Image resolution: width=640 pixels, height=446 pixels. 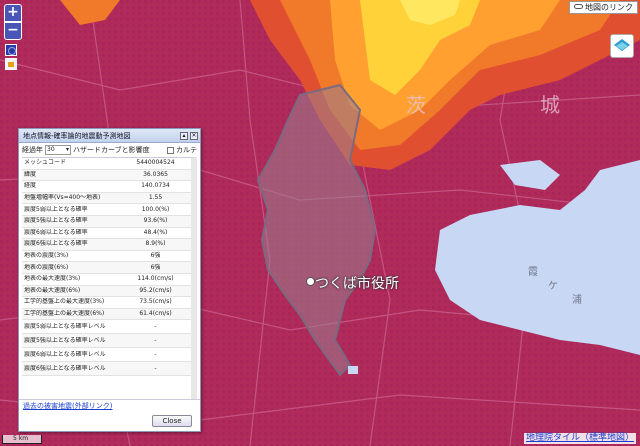 I want to click on table-row: 震度5弱以上となる確率 100.0(%), so click(x=106, y=210).